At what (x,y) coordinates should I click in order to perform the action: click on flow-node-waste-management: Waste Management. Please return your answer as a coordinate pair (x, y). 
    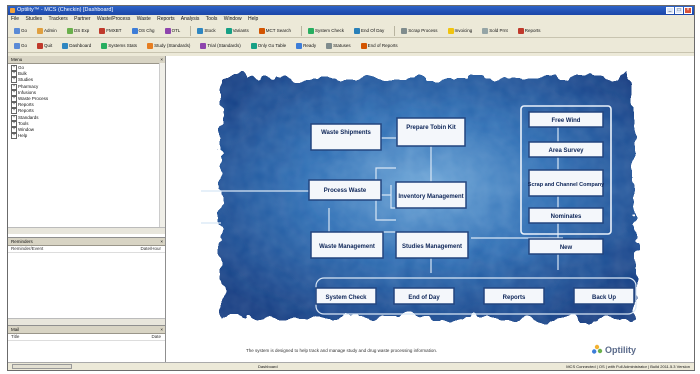
    Looking at the image, I should click on (347, 245).